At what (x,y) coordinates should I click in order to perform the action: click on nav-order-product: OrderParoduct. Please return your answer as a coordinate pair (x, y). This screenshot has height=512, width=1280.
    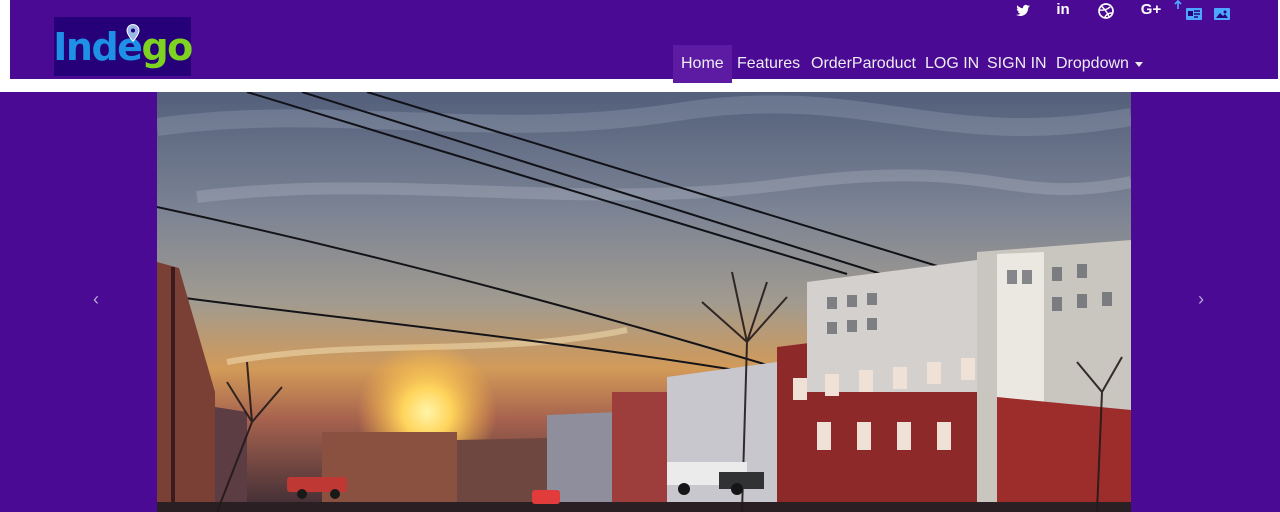
    Looking at the image, I should click on (863, 64).